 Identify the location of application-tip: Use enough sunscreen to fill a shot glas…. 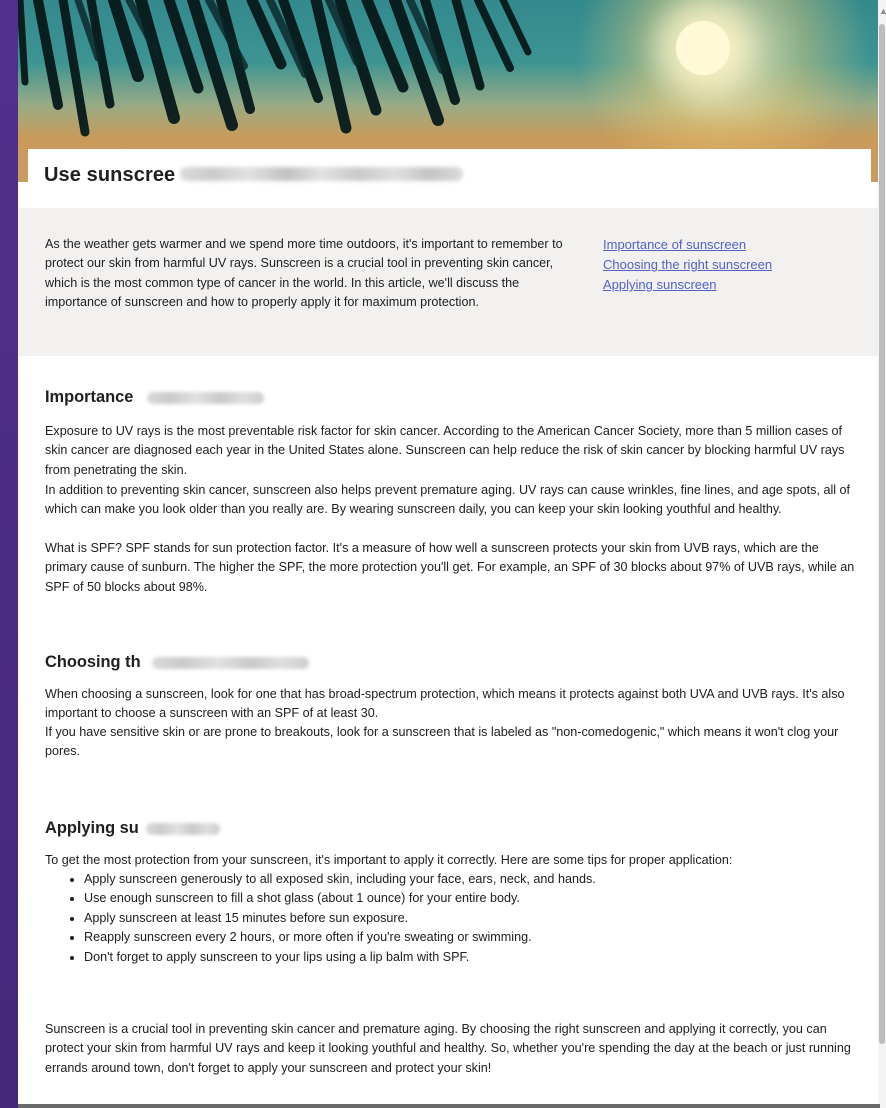
(464, 898).